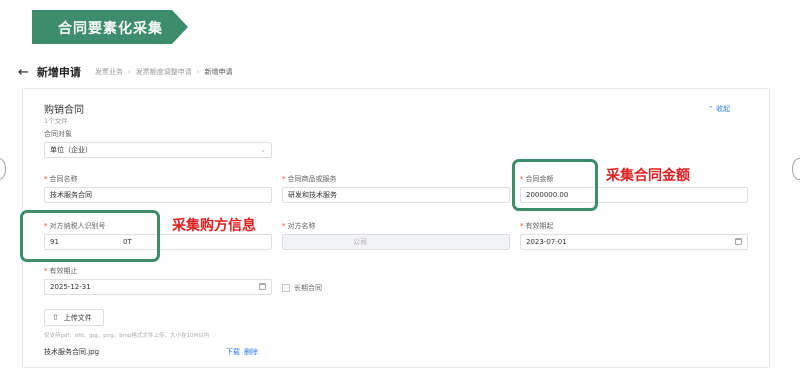 The width and height of the screenshot is (800, 377). Describe the element at coordinates (308, 288) in the screenshot. I see `long-term-label: 长期合同` at that location.